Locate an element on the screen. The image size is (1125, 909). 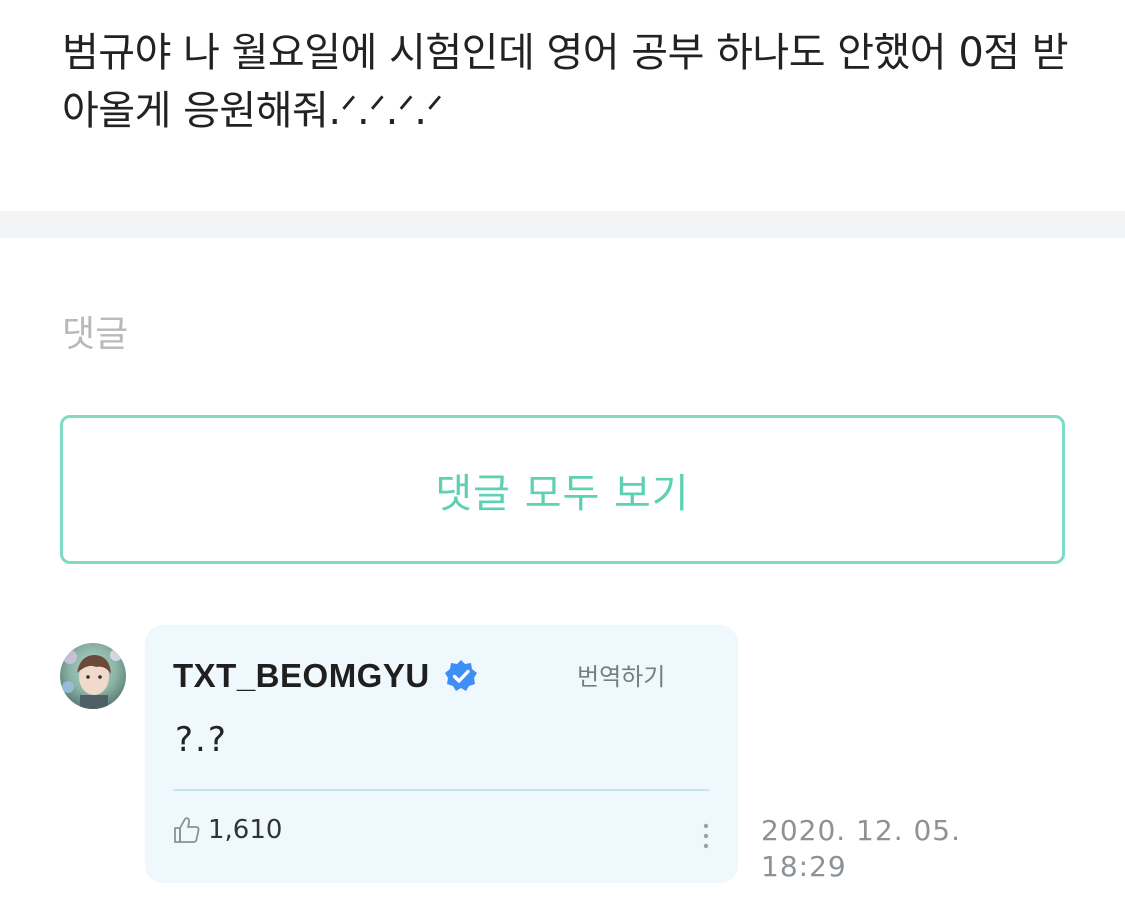
verified-check-icon is located at coordinates (461, 676).